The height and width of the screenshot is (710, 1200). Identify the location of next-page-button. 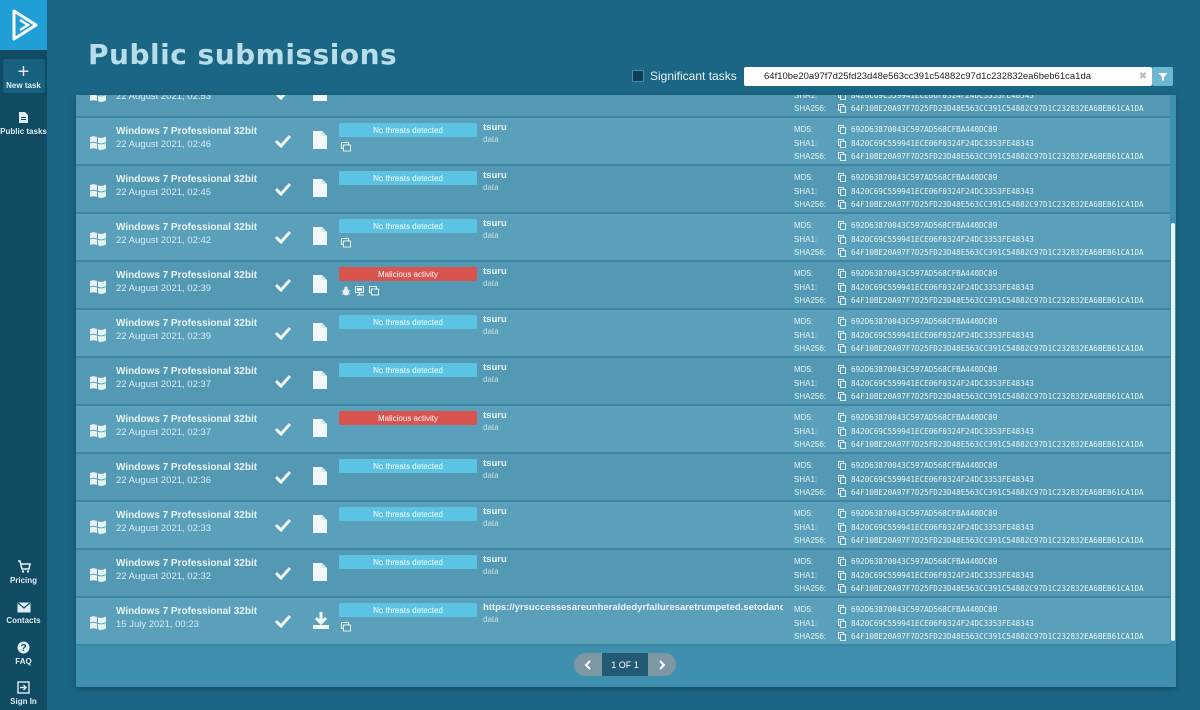
(662, 664).